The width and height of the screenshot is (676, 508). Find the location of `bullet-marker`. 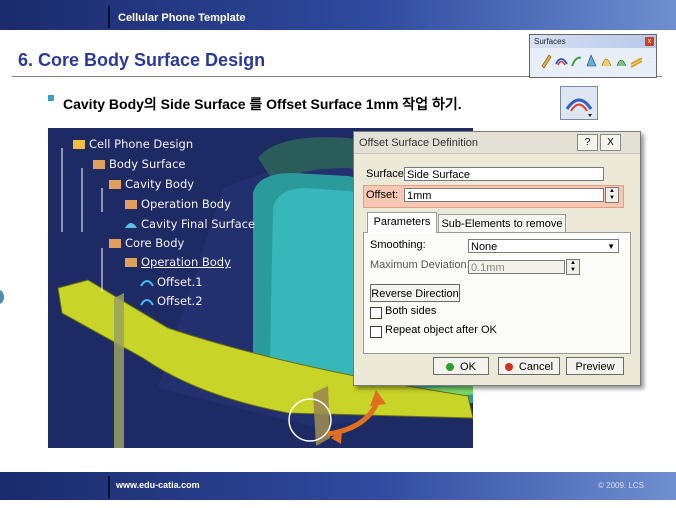

bullet-marker is located at coordinates (51, 98).